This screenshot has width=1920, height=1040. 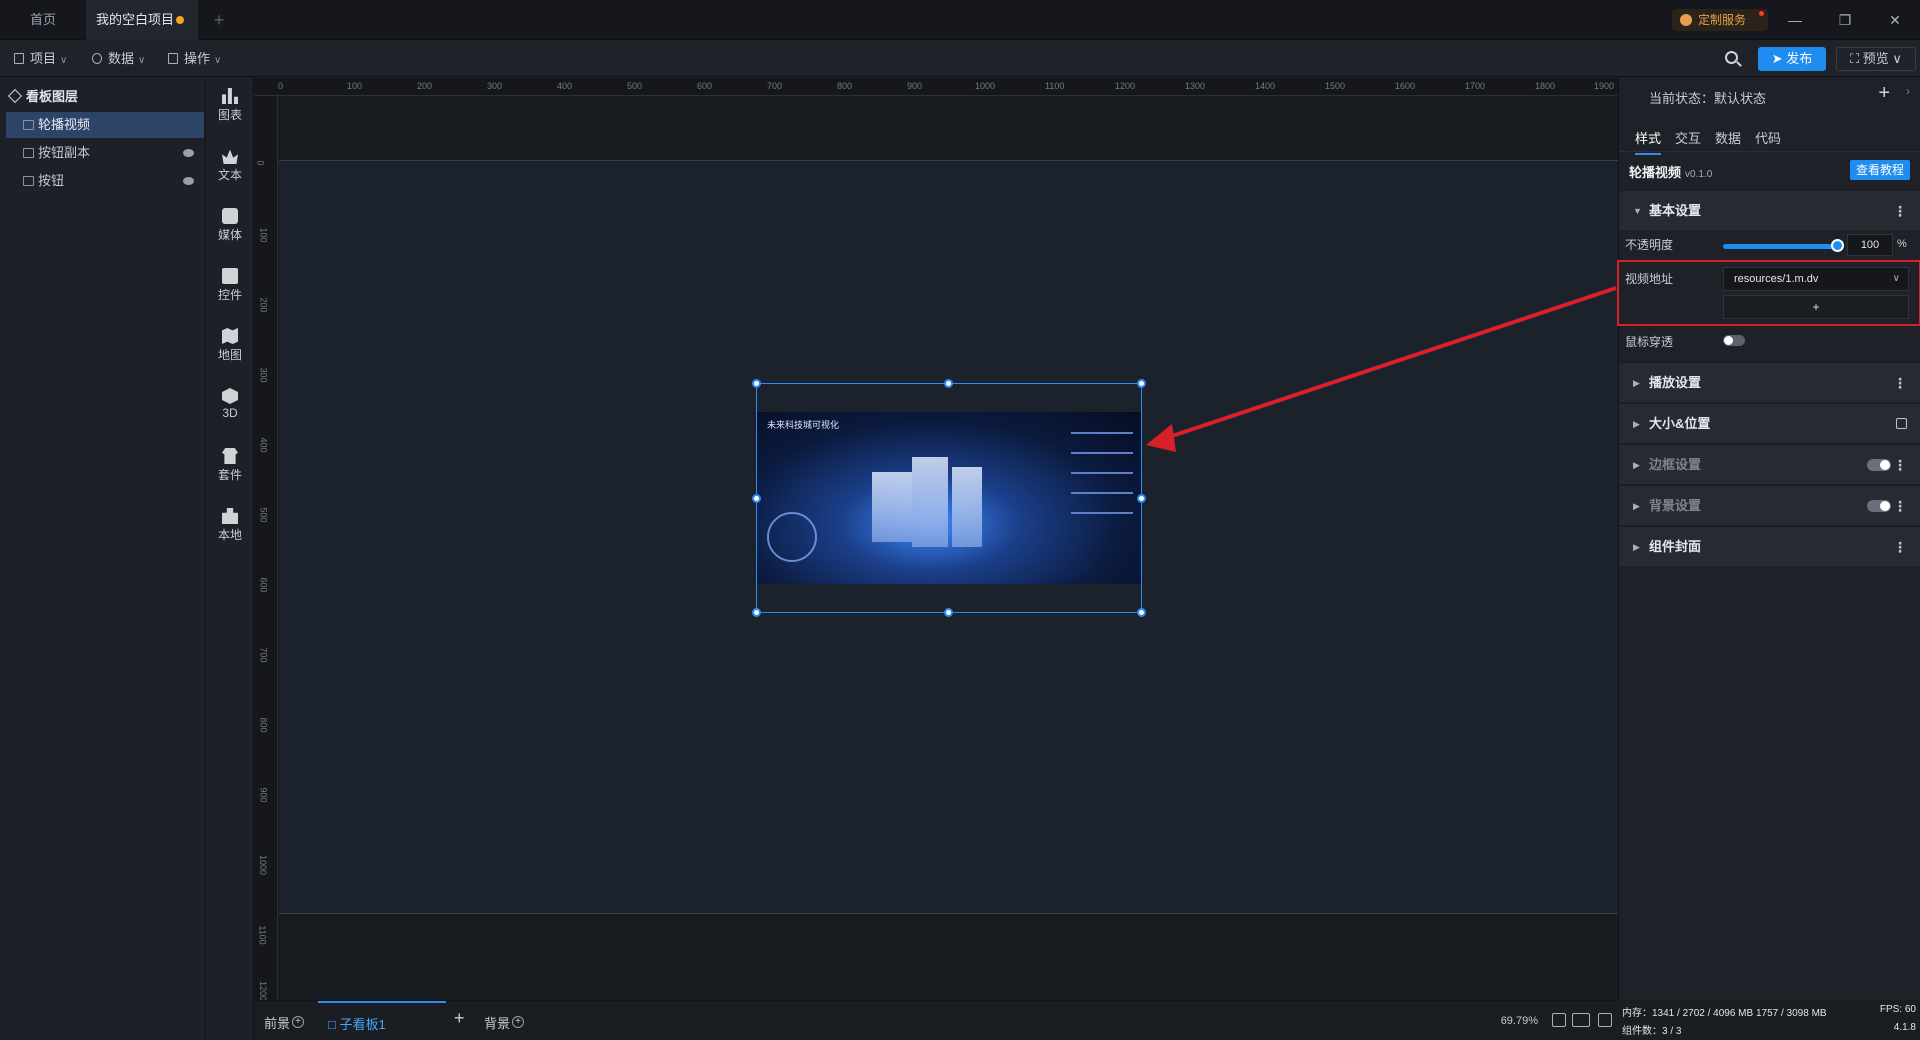 What do you see at coordinates (1816, 307) in the screenshot?
I see `add-video-button: +` at bounding box center [1816, 307].